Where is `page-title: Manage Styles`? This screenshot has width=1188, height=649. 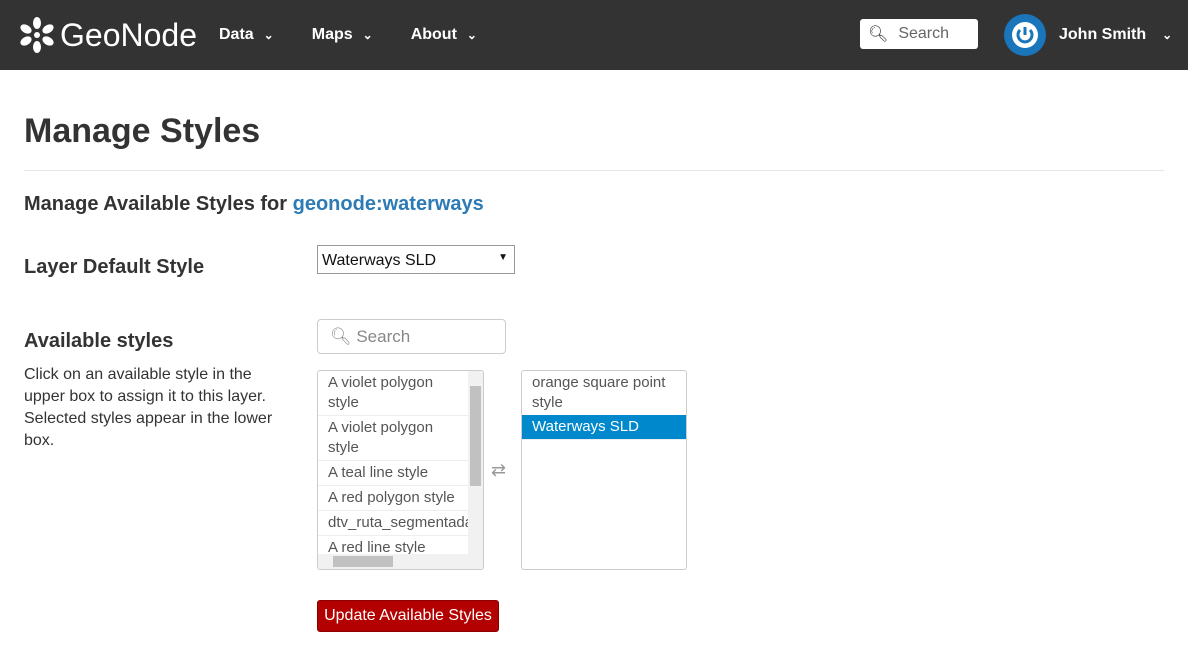 page-title: Manage Styles is located at coordinates (594, 142).